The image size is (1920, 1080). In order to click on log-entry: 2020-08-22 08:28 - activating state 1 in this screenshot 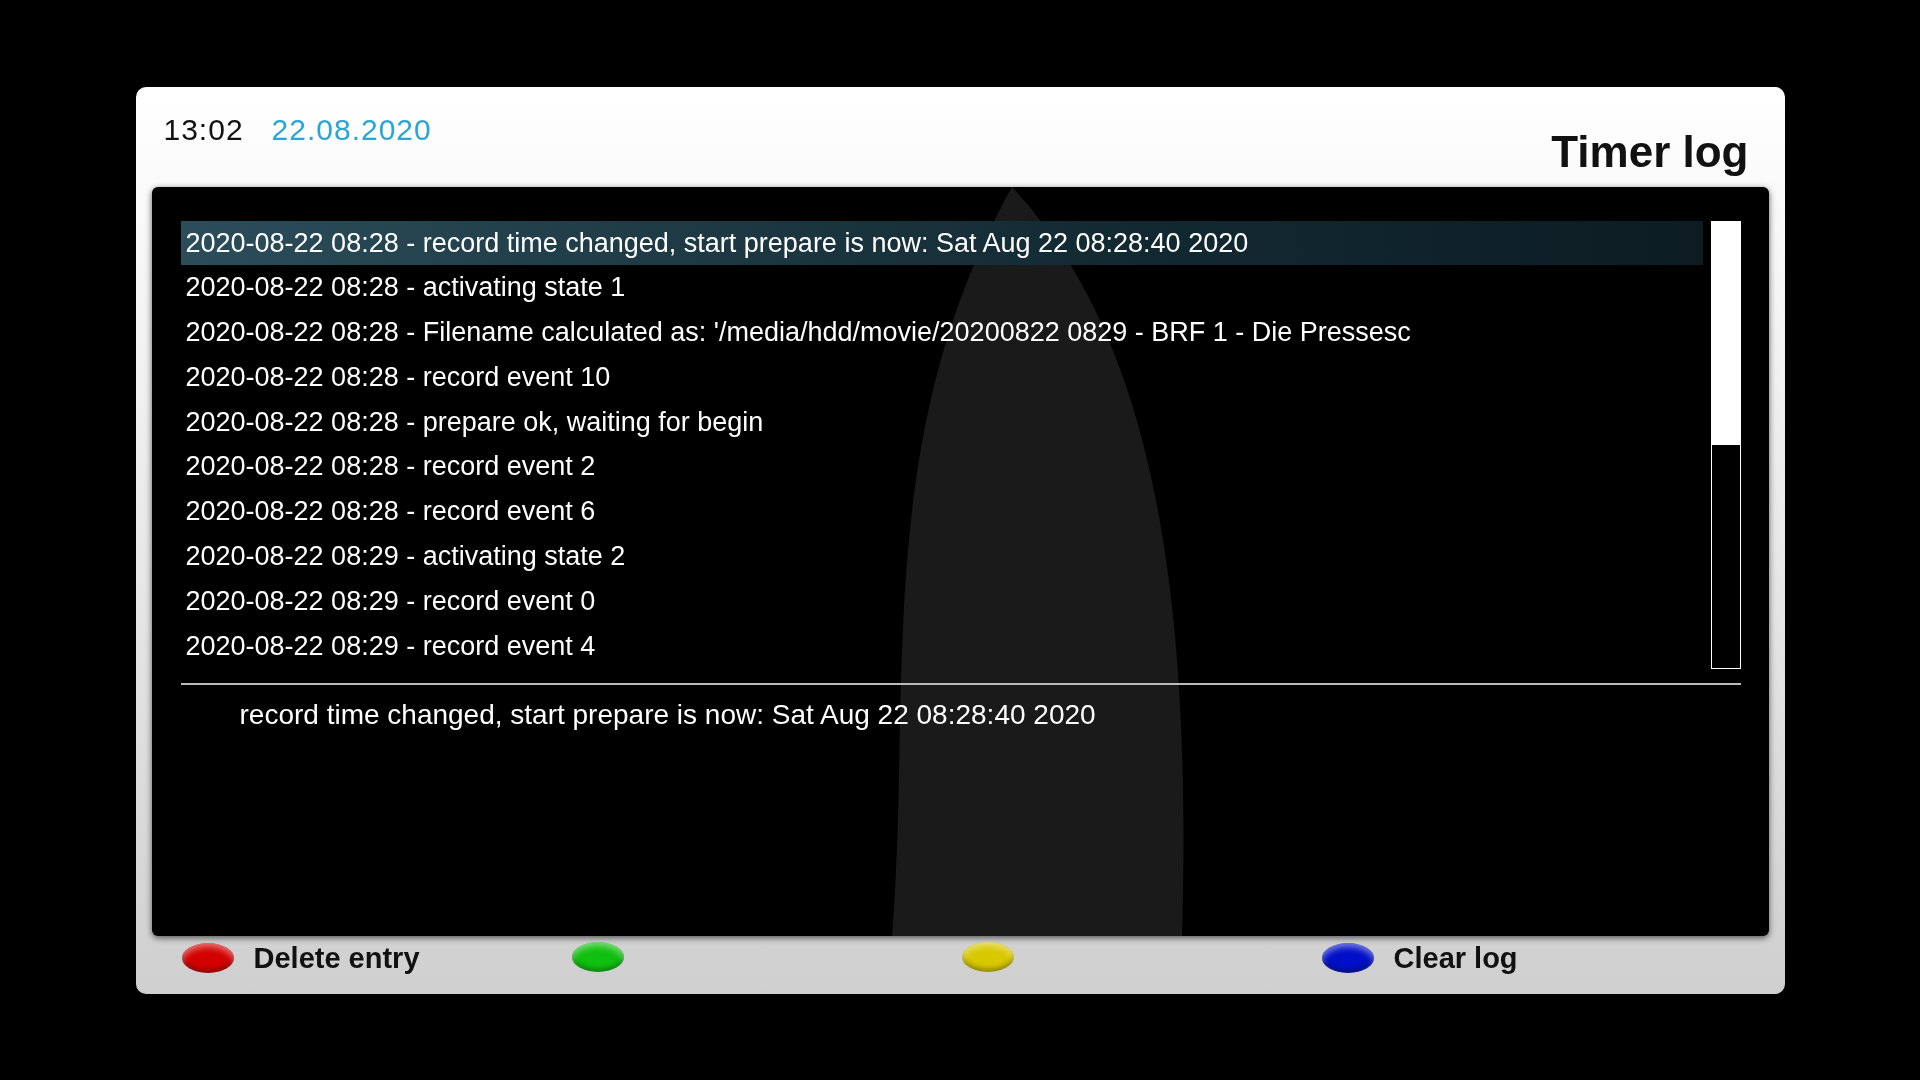, I will do `click(941, 288)`.